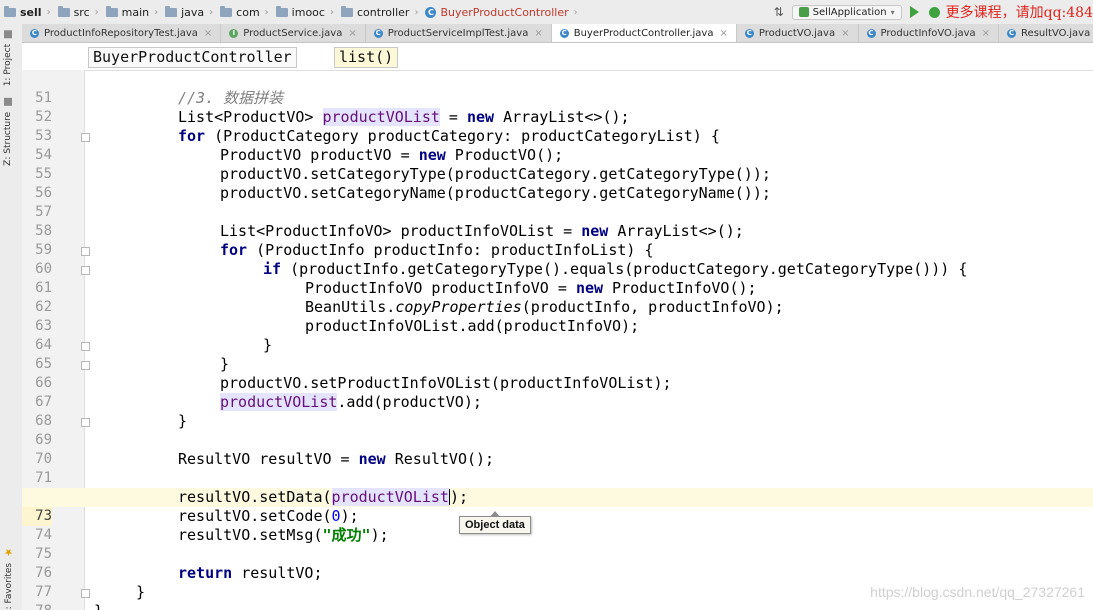  I want to click on code-token: ProductVO();, so click(504, 155).